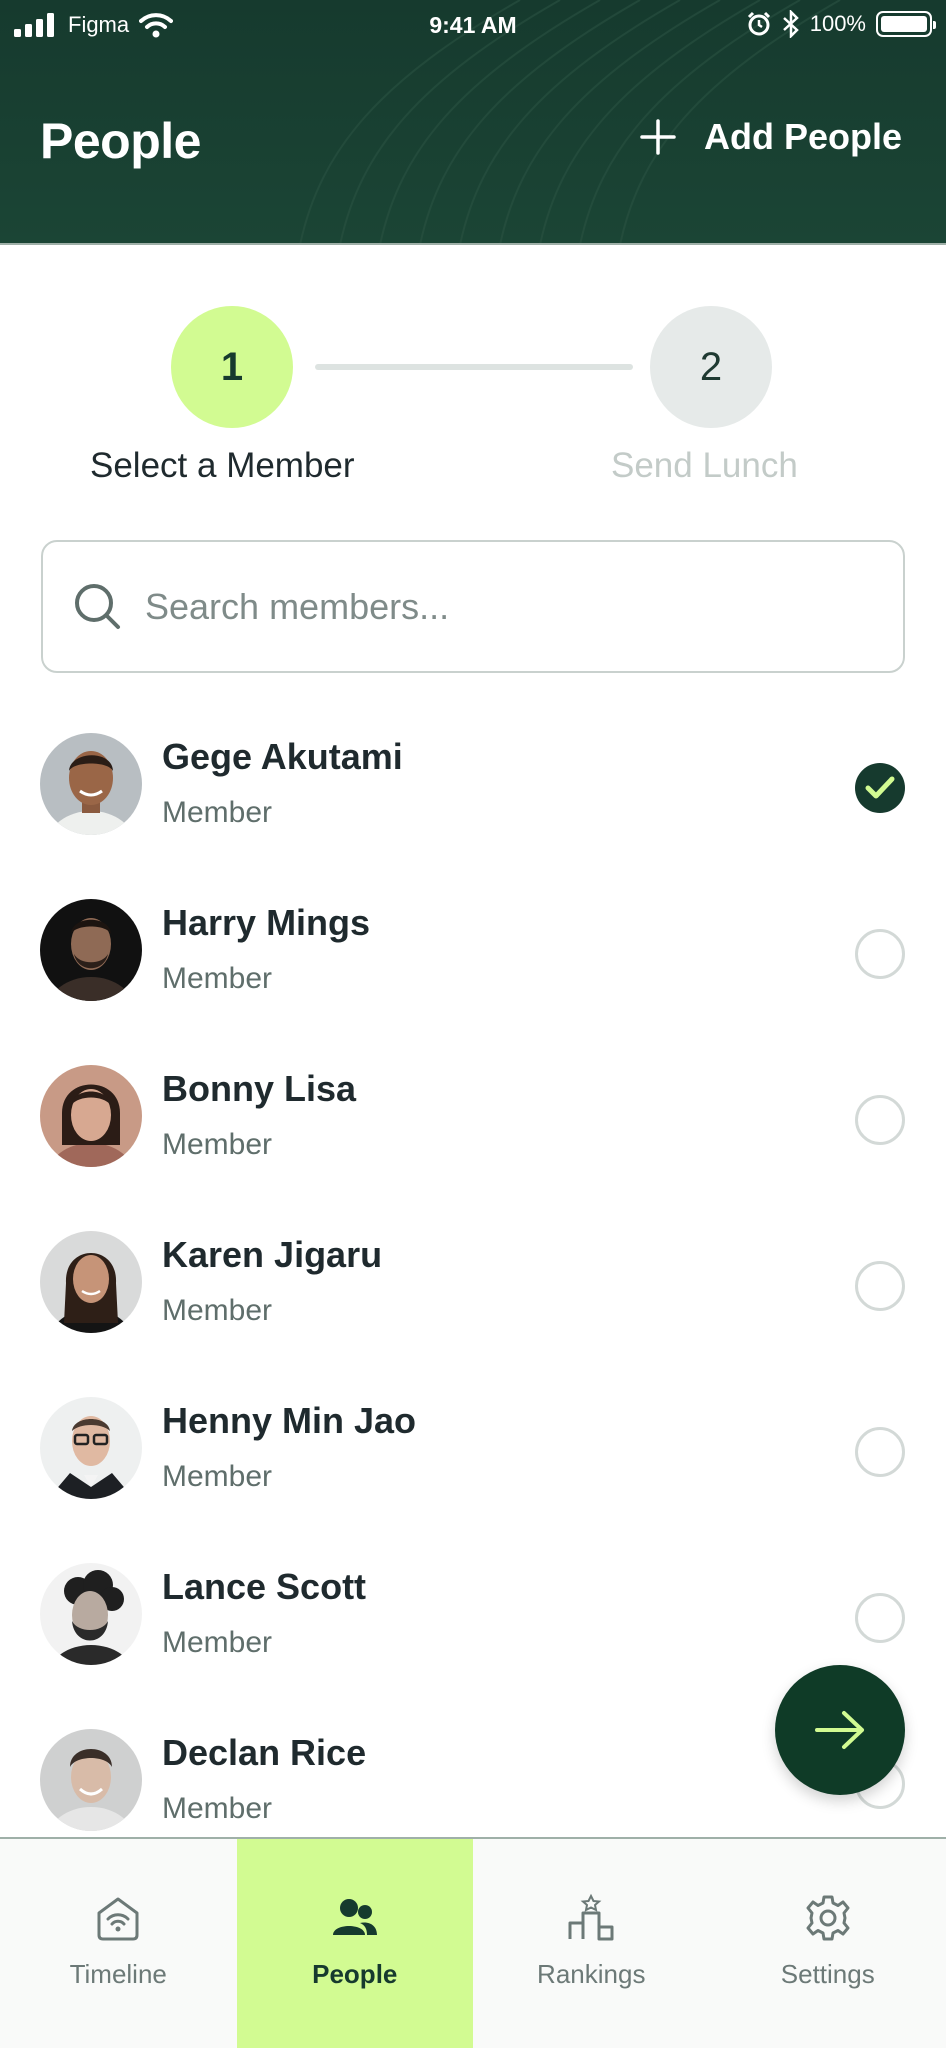 This screenshot has width=946, height=2048. Describe the element at coordinates (266, 922) in the screenshot. I see `member-name: Harry Mings` at that location.